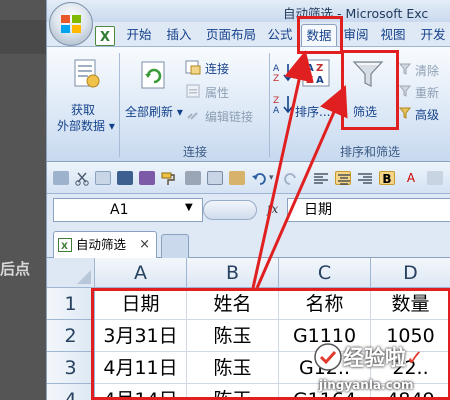 The height and width of the screenshot is (400, 450). What do you see at coordinates (393, 35) in the screenshot?
I see `tab-view: 视图` at bounding box center [393, 35].